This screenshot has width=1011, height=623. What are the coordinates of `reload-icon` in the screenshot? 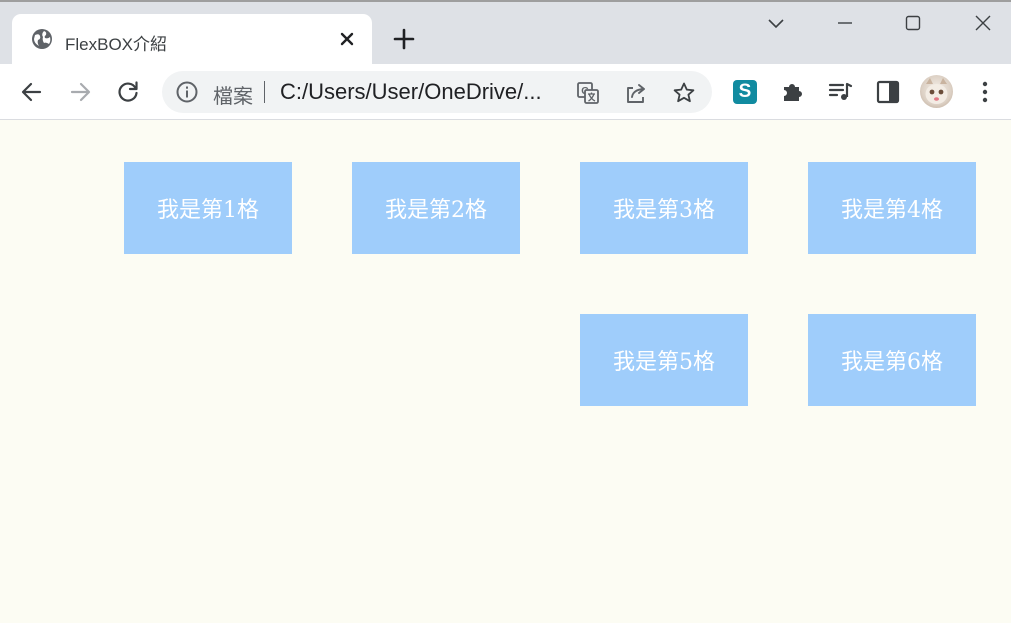 It's located at (128, 92).